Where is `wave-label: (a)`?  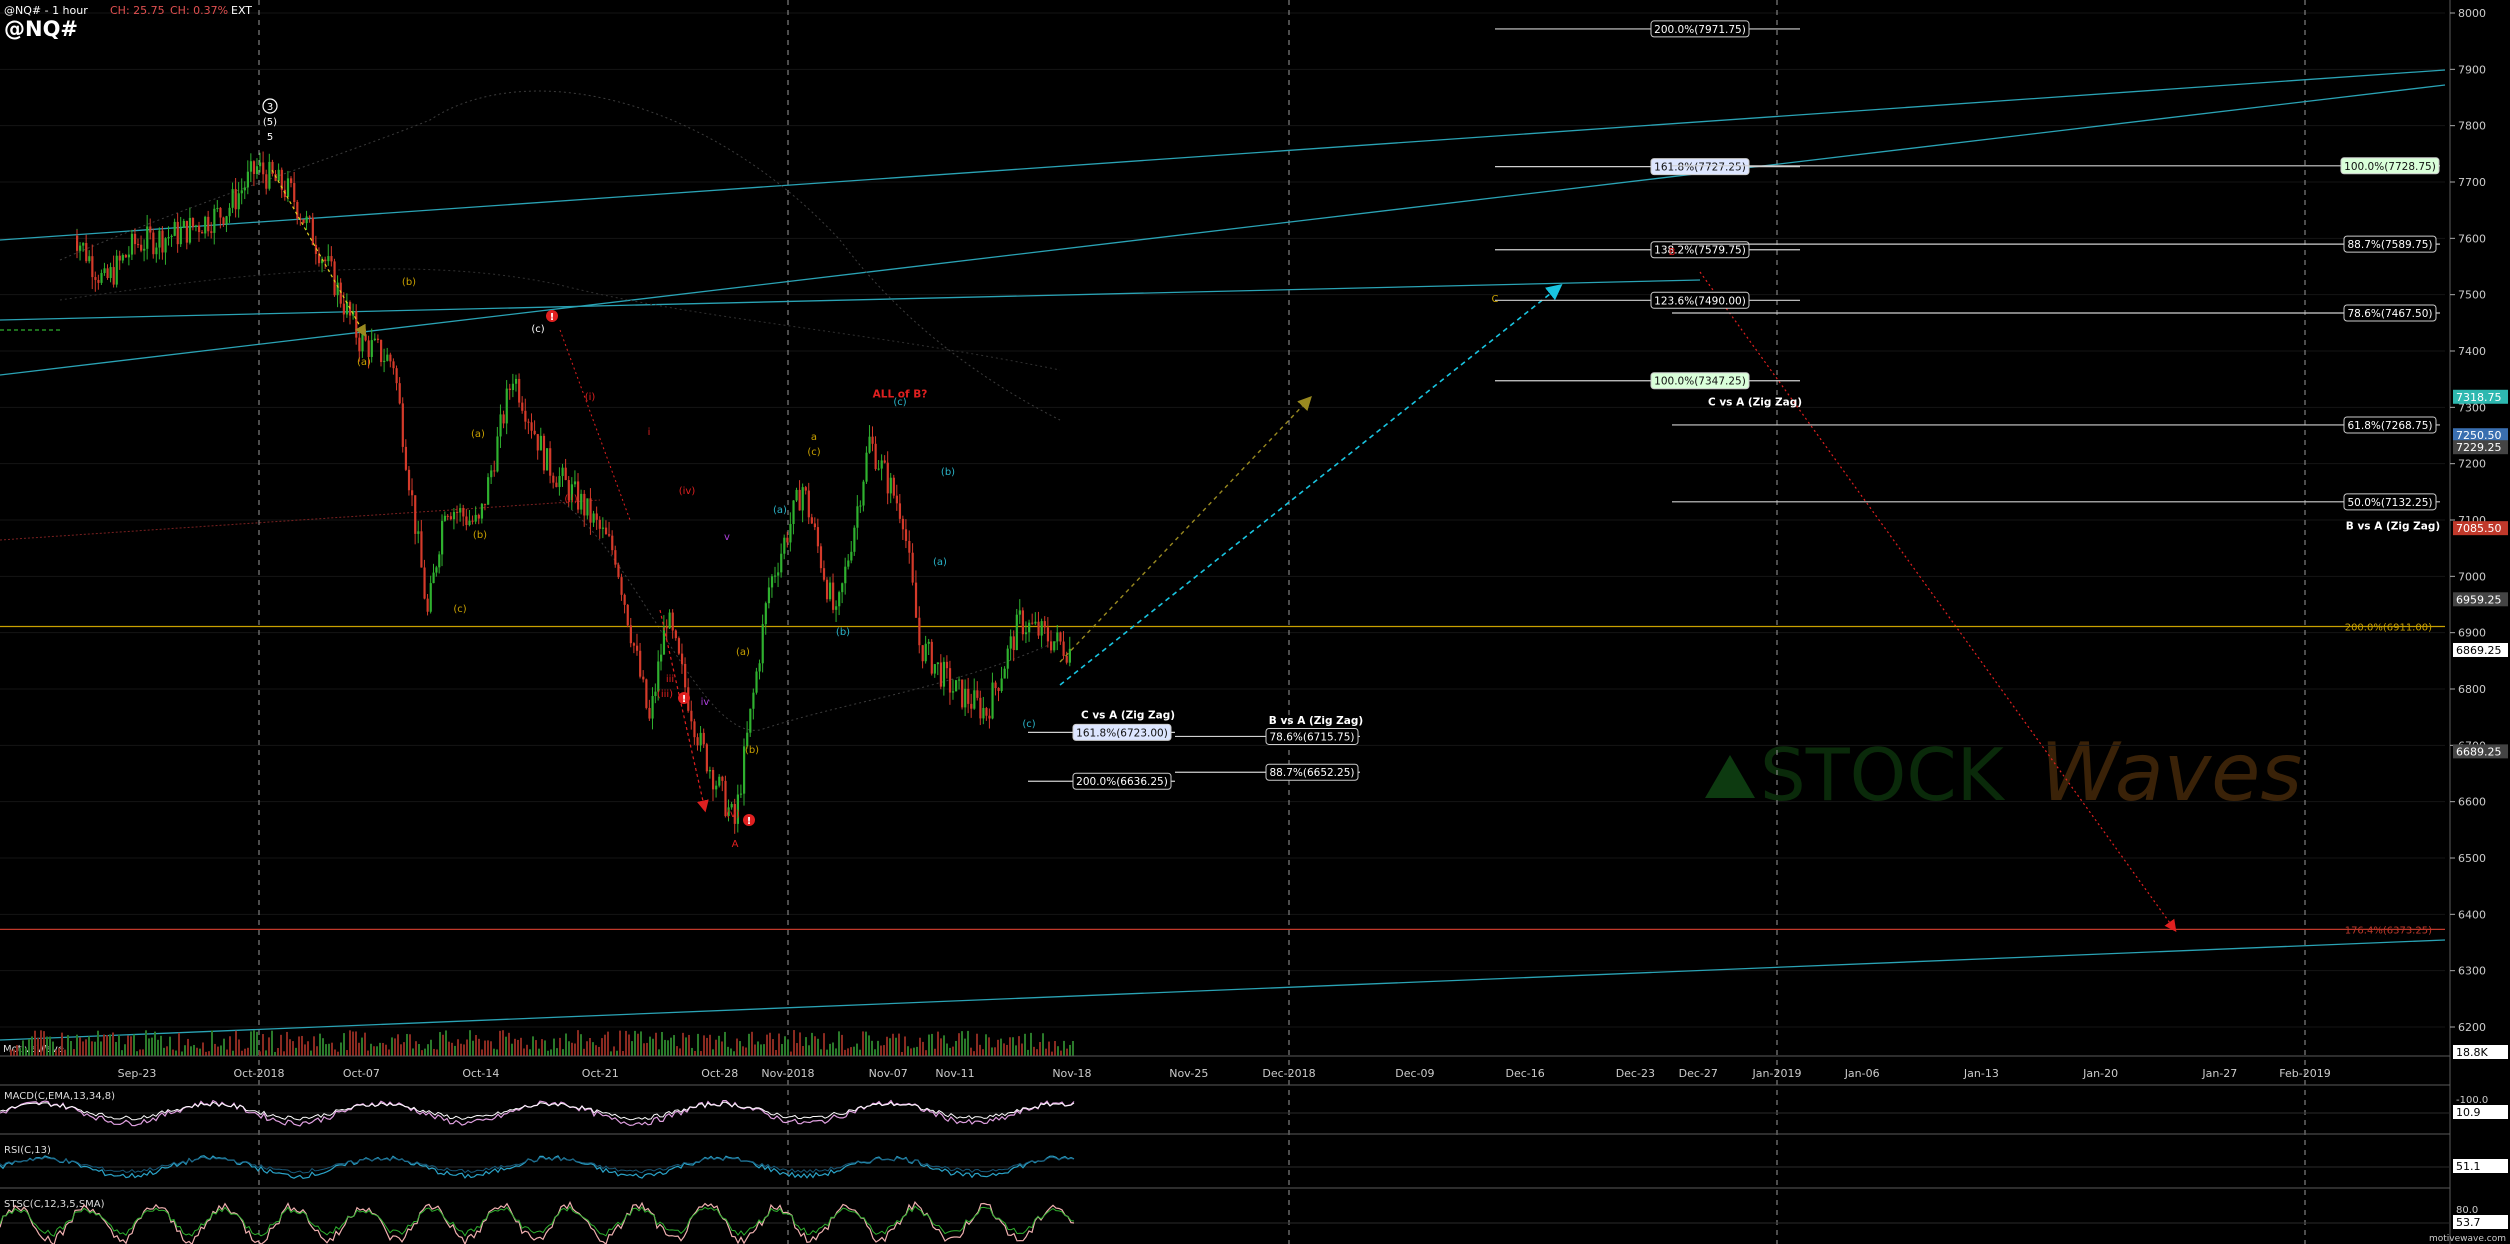 wave-label: (a) is located at coordinates (780, 510).